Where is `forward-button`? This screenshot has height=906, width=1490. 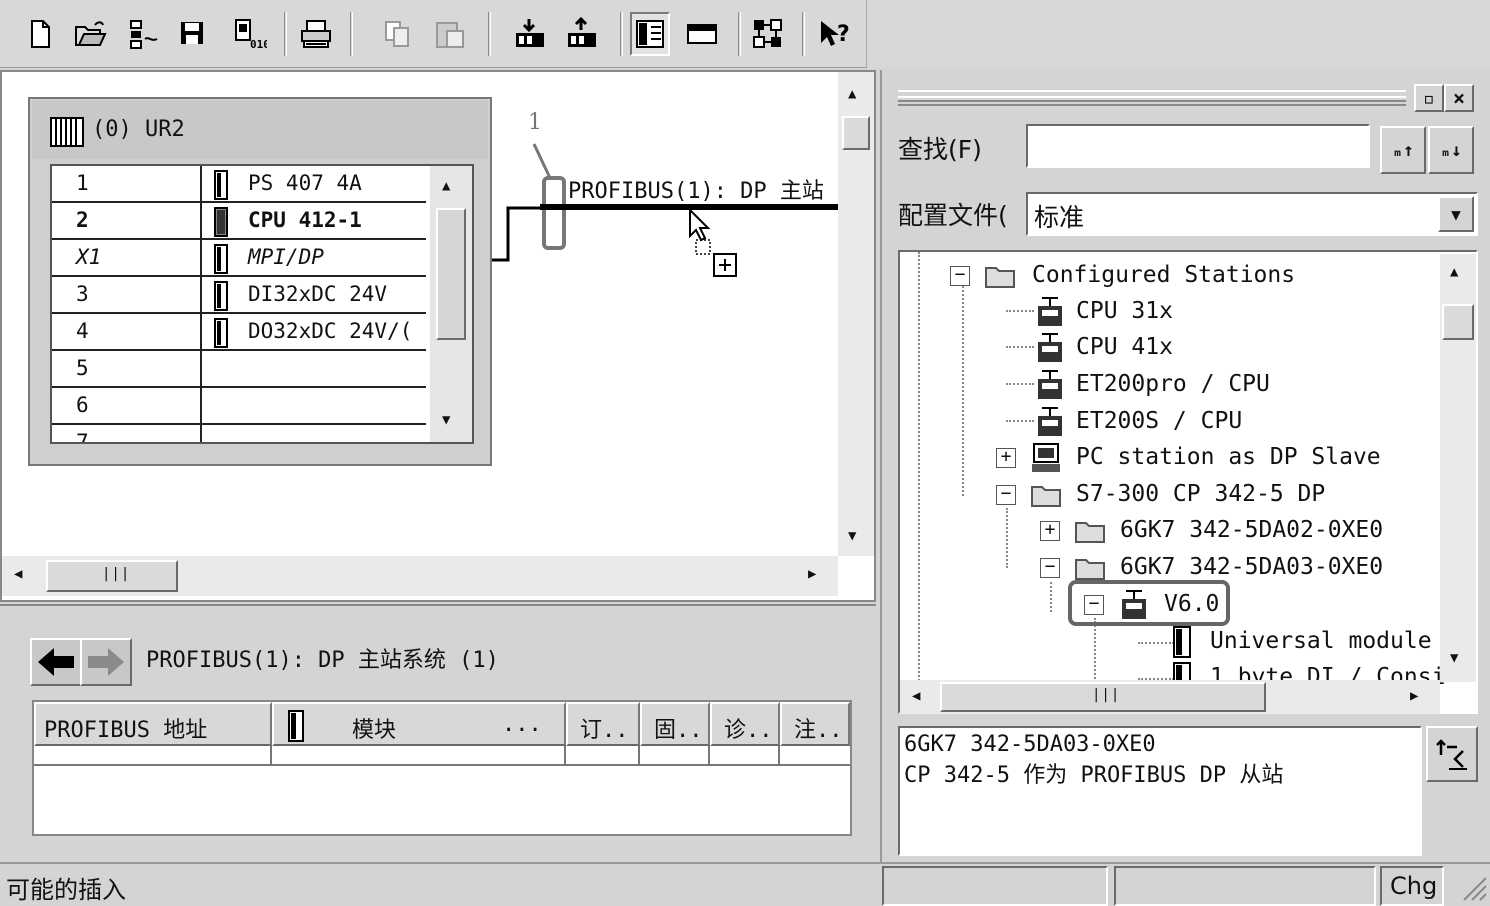
forward-button is located at coordinates (106, 662).